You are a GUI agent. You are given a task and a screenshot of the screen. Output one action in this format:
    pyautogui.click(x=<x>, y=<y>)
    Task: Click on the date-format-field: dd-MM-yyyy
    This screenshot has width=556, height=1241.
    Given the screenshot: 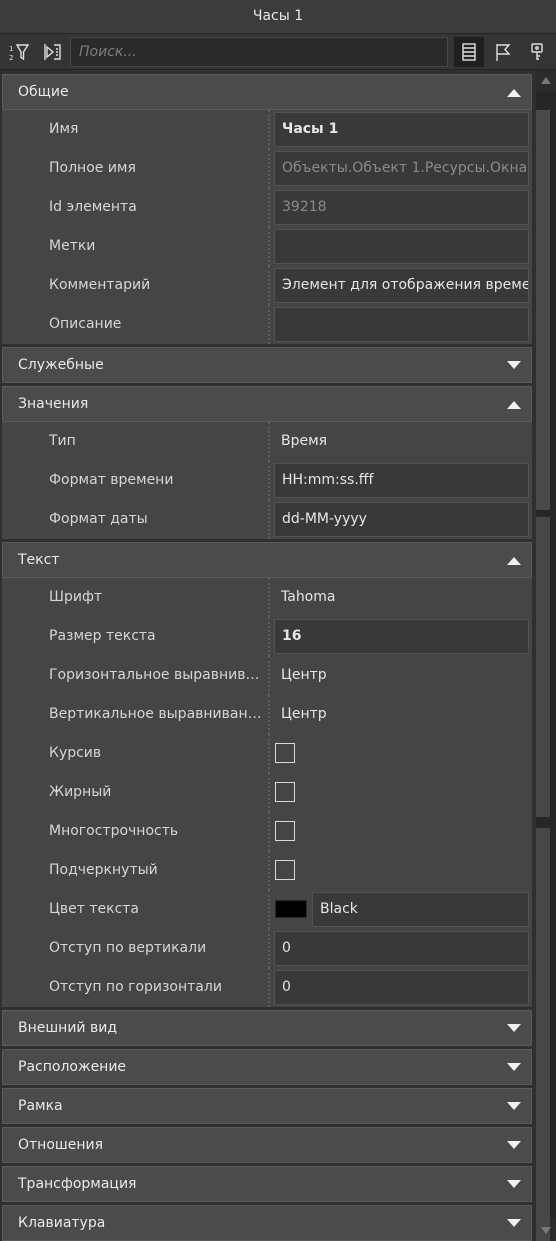 What is the action you would take?
    pyautogui.click(x=401, y=519)
    